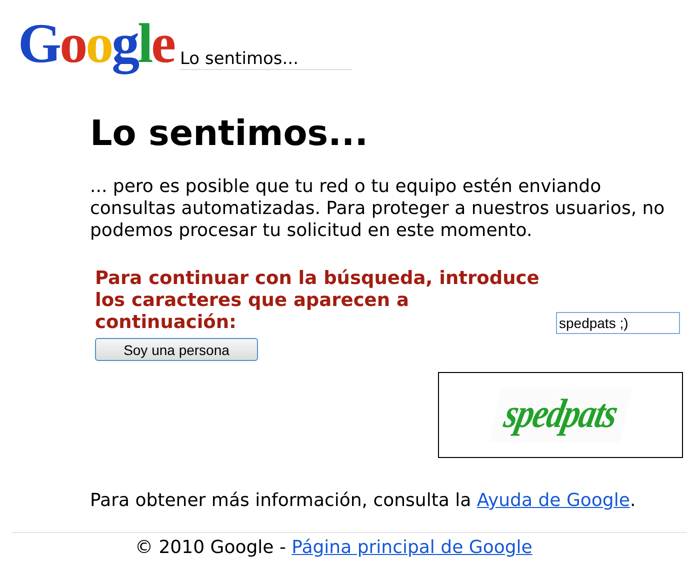 The width and height of the screenshot is (699, 563). I want to click on footer-text: © 2010 Google - Página principal de Google, so click(334, 547).